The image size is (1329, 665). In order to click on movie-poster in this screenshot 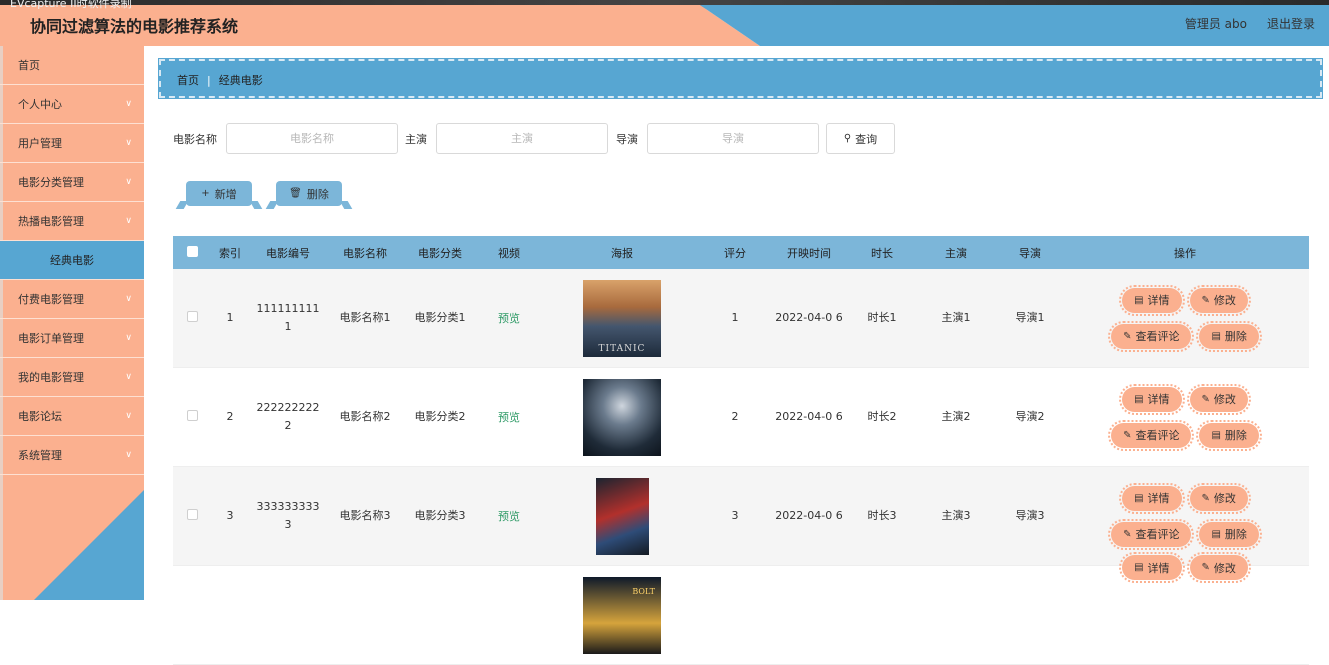, I will do `click(622, 417)`.